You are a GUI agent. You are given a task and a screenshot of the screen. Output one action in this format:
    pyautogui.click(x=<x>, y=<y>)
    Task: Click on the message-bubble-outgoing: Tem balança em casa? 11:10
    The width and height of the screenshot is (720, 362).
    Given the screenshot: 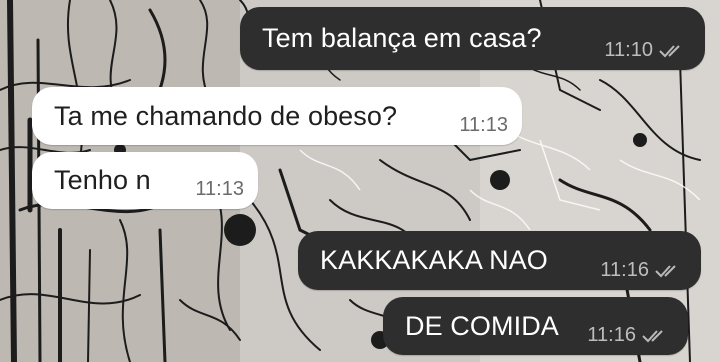 What is the action you would take?
    pyautogui.click(x=472, y=38)
    